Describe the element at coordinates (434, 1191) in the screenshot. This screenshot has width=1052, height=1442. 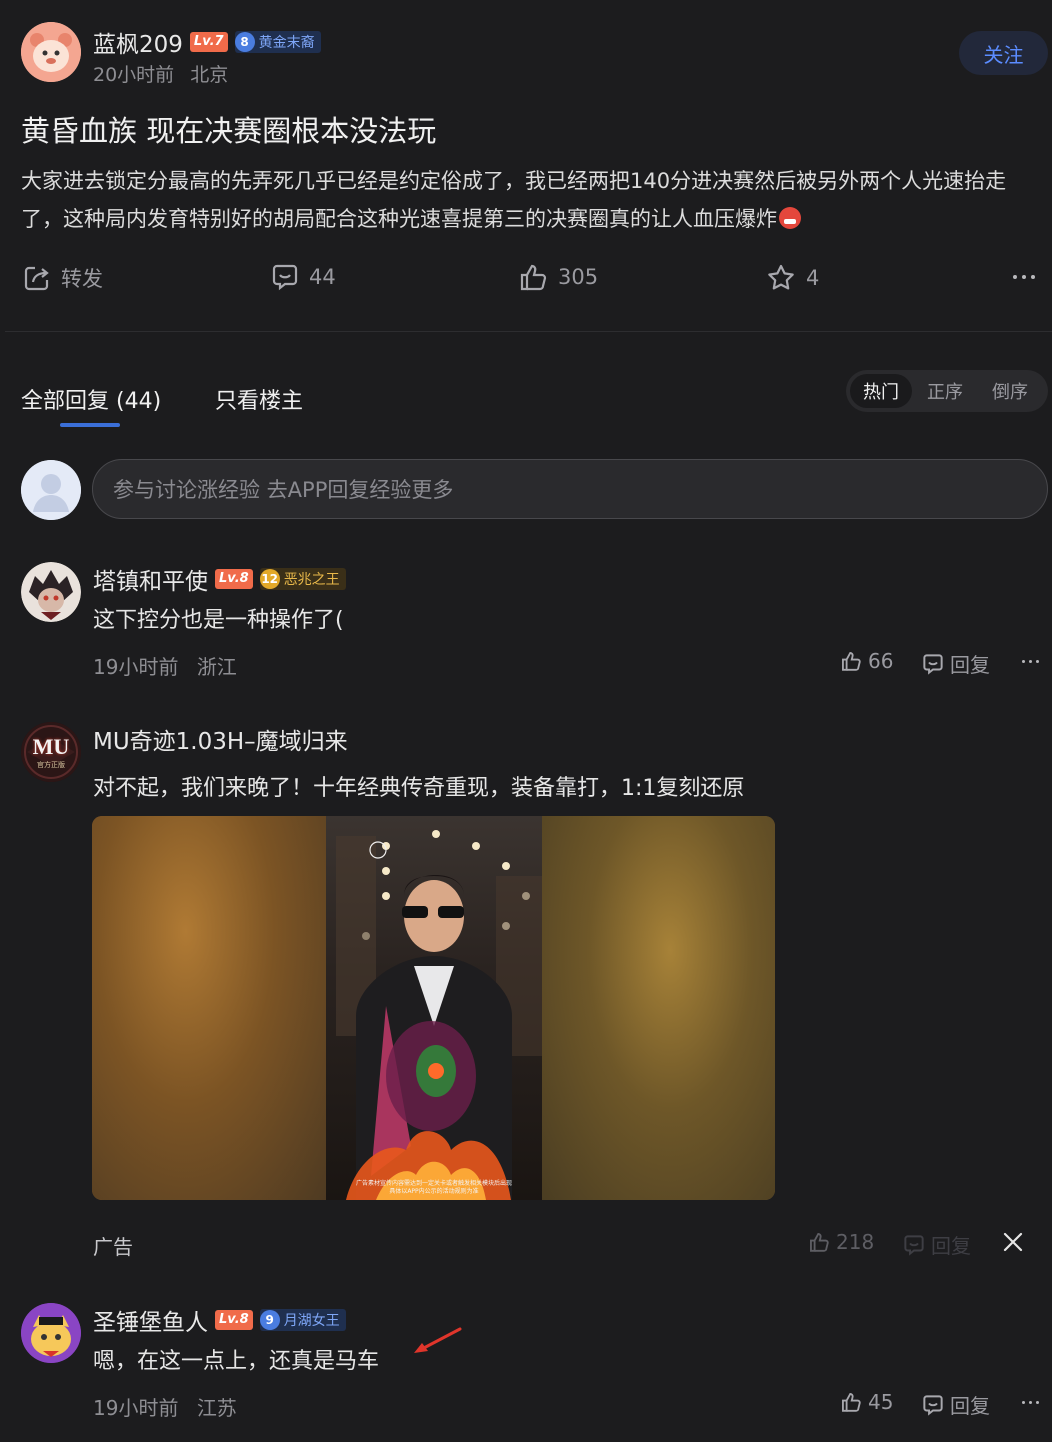
I see `ad-disclaimer-line2: 具体以APP内公示的活动规则为准` at that location.